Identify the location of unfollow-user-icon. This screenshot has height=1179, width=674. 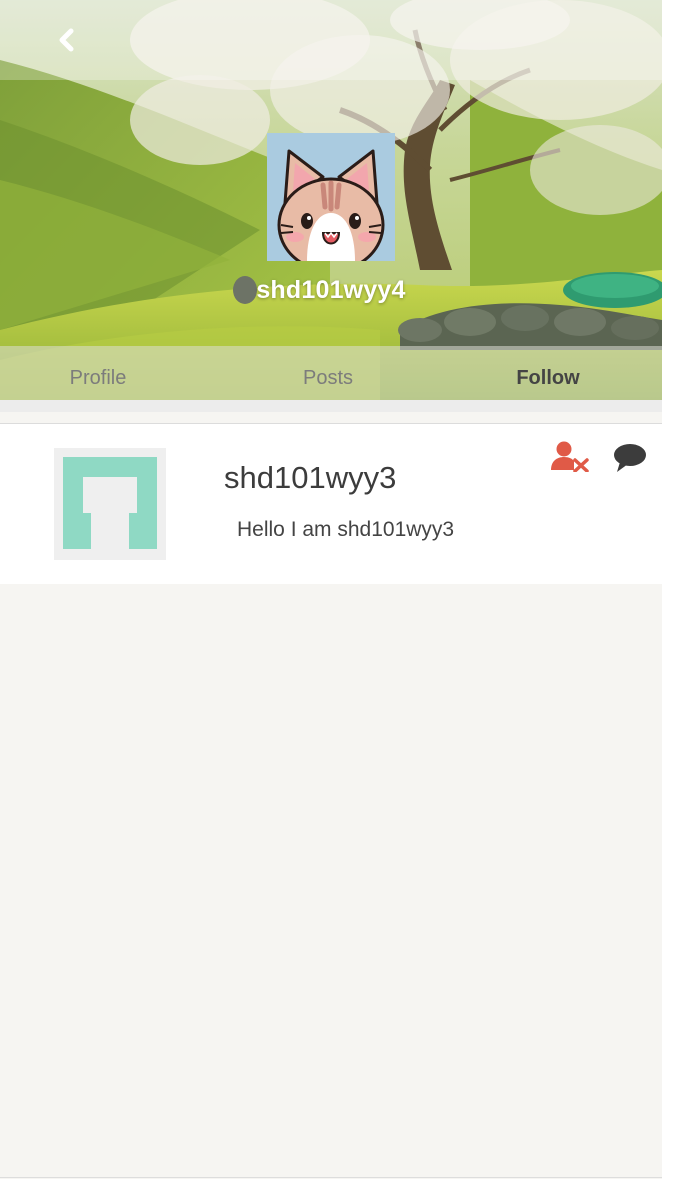
(570, 456).